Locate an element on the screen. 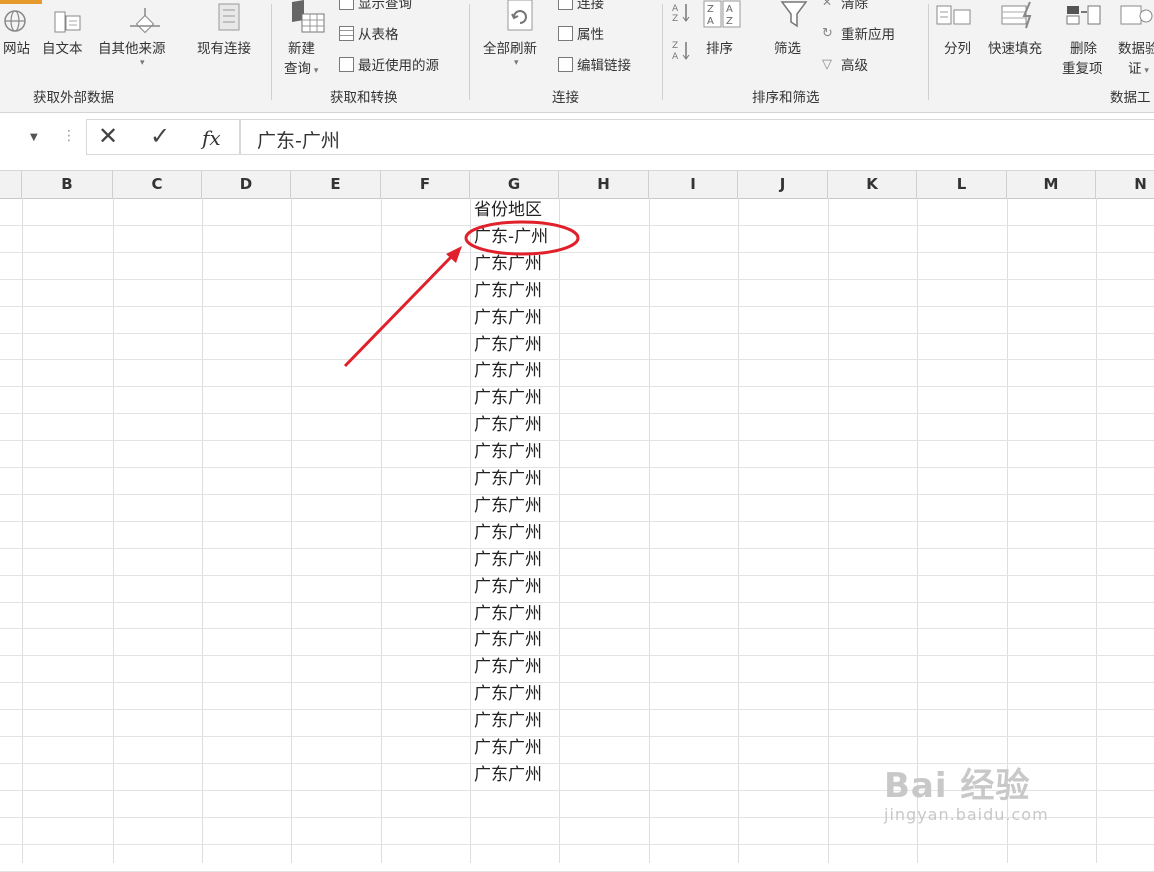 The width and height of the screenshot is (1154, 872). existing-connections-button: 现有连接 is located at coordinates (224, 47).